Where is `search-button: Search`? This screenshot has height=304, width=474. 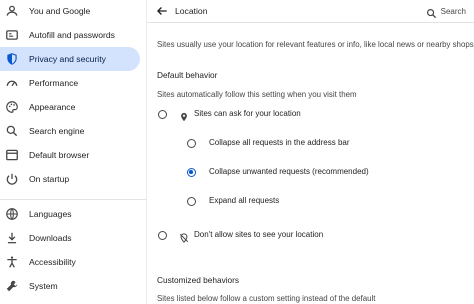
search-button: Search is located at coordinates (446, 11).